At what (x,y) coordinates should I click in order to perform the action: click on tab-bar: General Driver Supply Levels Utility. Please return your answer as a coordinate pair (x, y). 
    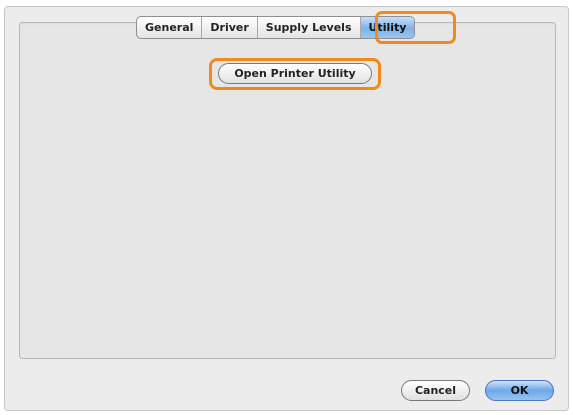
    Looking at the image, I should click on (276, 27).